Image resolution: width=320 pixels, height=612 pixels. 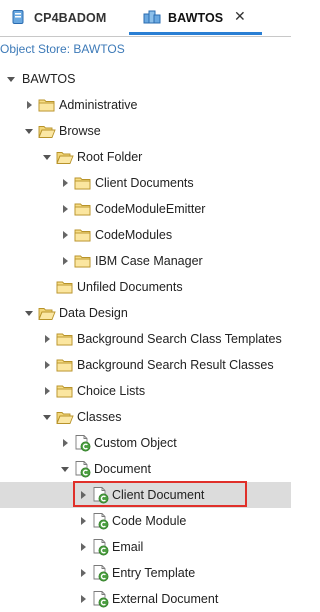 What do you see at coordinates (145, 313) in the screenshot?
I see `tree-row: Data Design` at bounding box center [145, 313].